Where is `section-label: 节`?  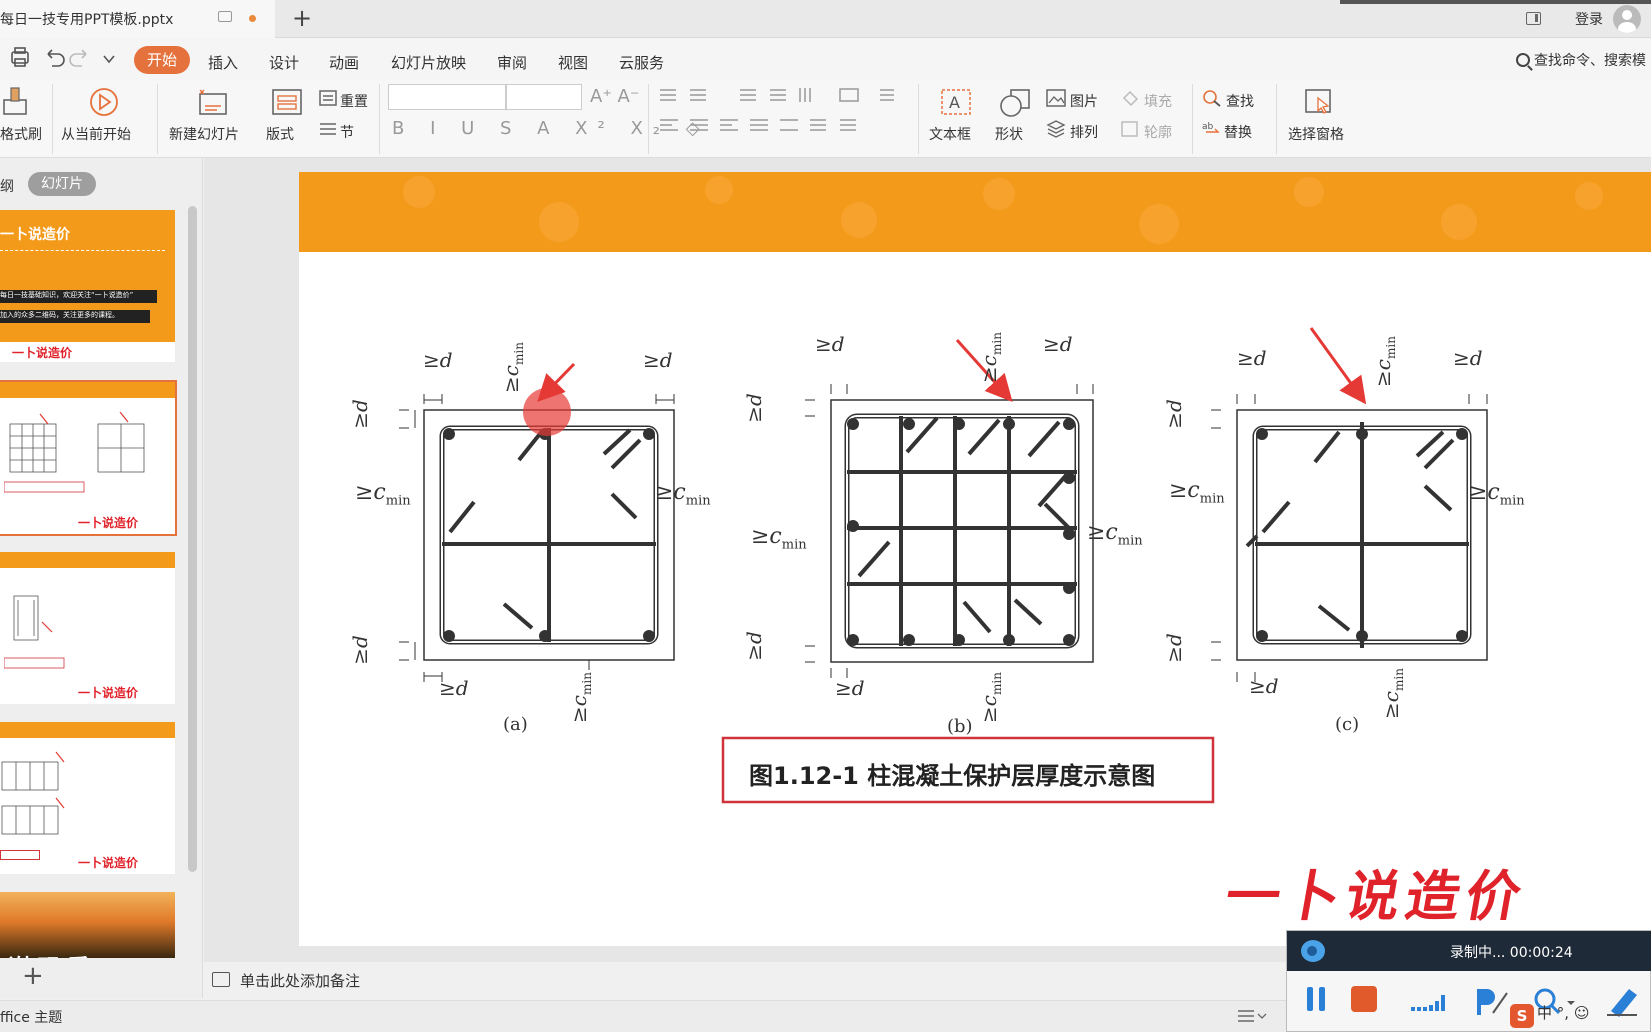 section-label: 节 is located at coordinates (347, 132).